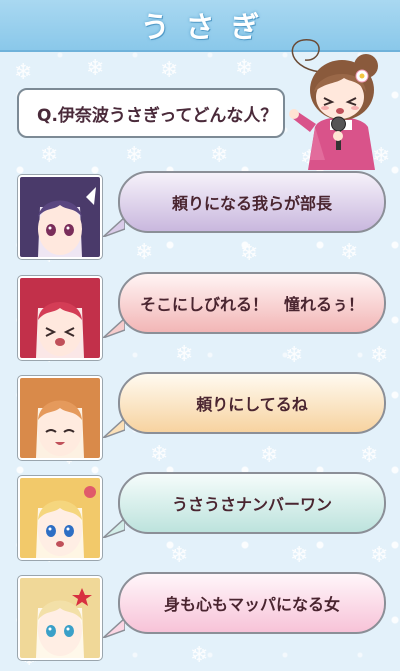 This screenshot has height=671, width=400. What do you see at coordinates (157, 115) in the screenshot?
I see `question-text: Q.伊奈波うさぎってどんな人？` at bounding box center [157, 115].